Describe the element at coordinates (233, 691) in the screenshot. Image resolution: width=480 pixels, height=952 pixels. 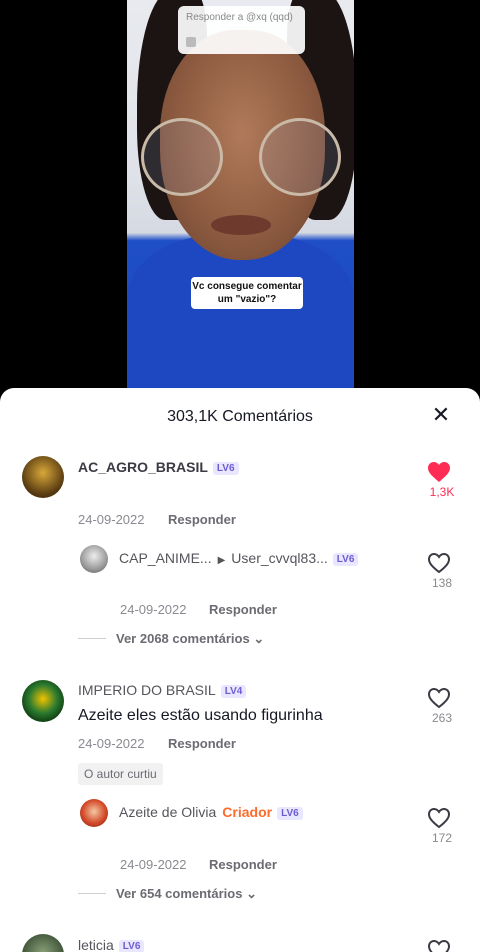
I see `level-badge: LV4` at that location.